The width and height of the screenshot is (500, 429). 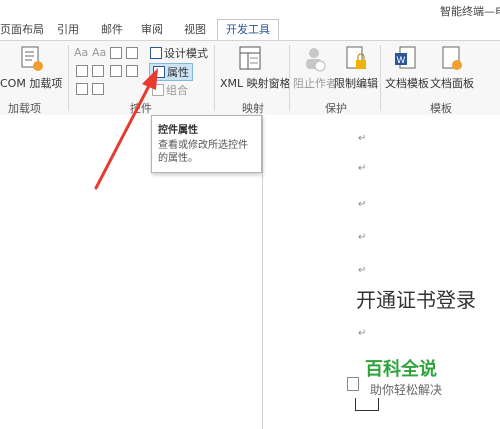 What do you see at coordinates (159, 72) in the screenshot?
I see `properties-icon` at bounding box center [159, 72].